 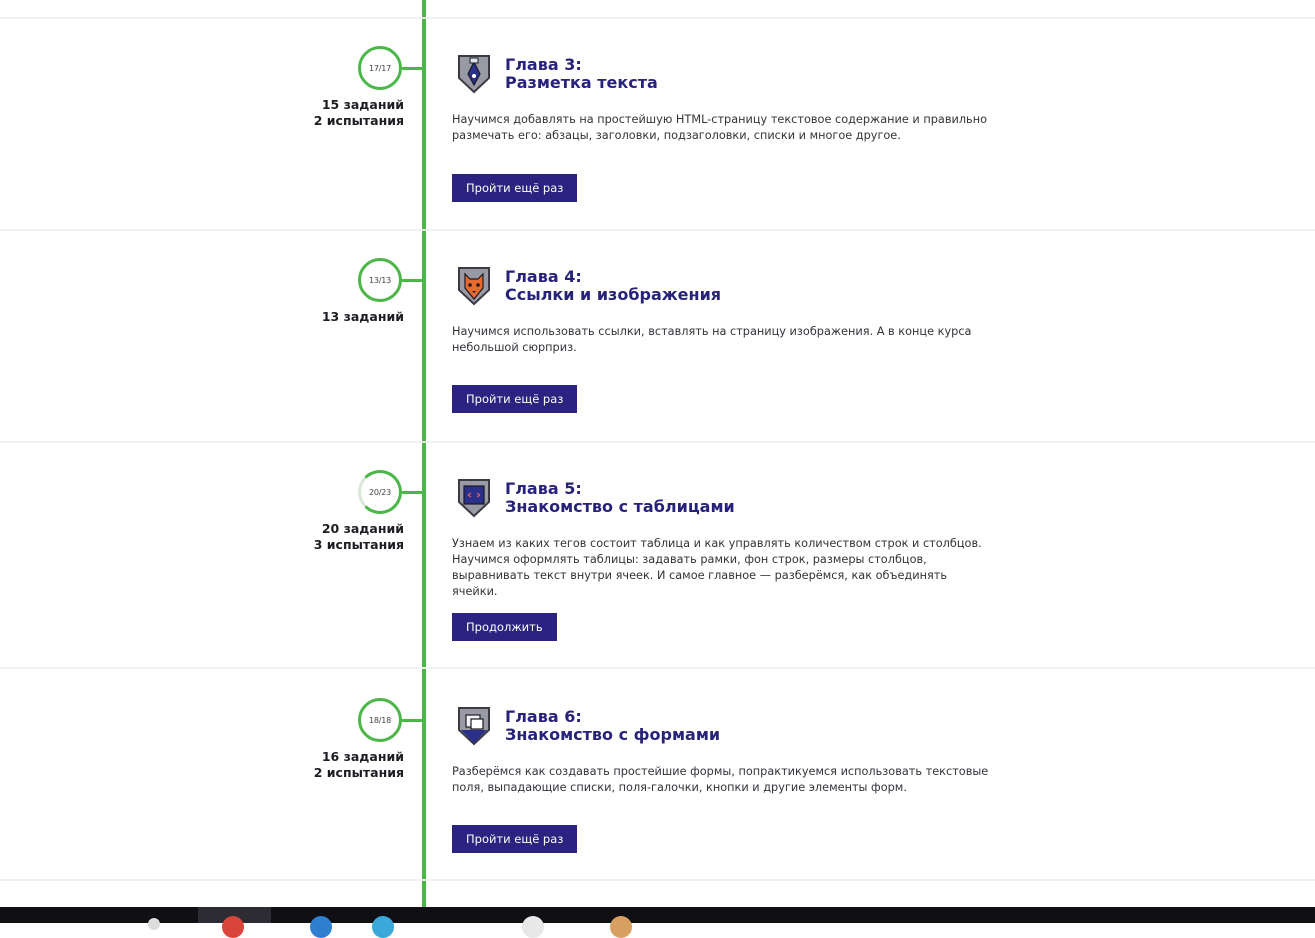 I want to click on chapter-number: Глава 6:, so click(x=543, y=716).